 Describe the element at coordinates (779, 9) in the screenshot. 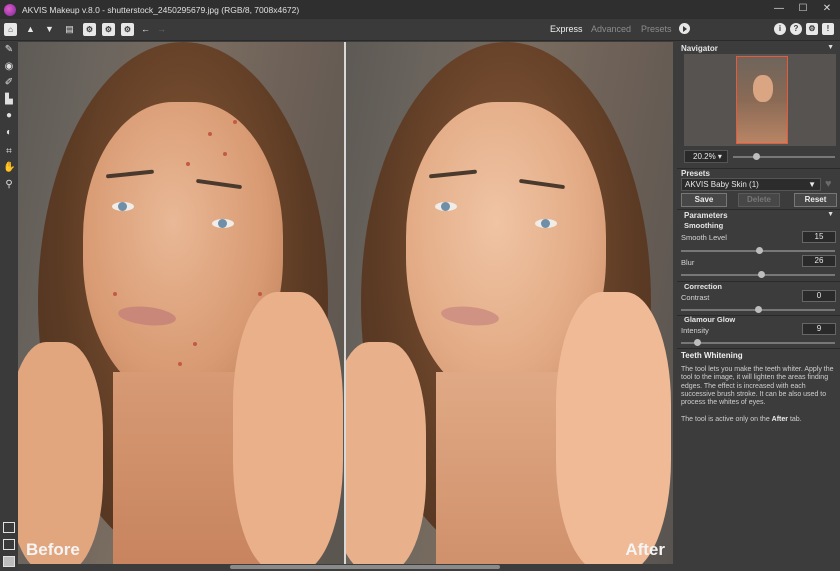

I see `minimize-button: —` at that location.